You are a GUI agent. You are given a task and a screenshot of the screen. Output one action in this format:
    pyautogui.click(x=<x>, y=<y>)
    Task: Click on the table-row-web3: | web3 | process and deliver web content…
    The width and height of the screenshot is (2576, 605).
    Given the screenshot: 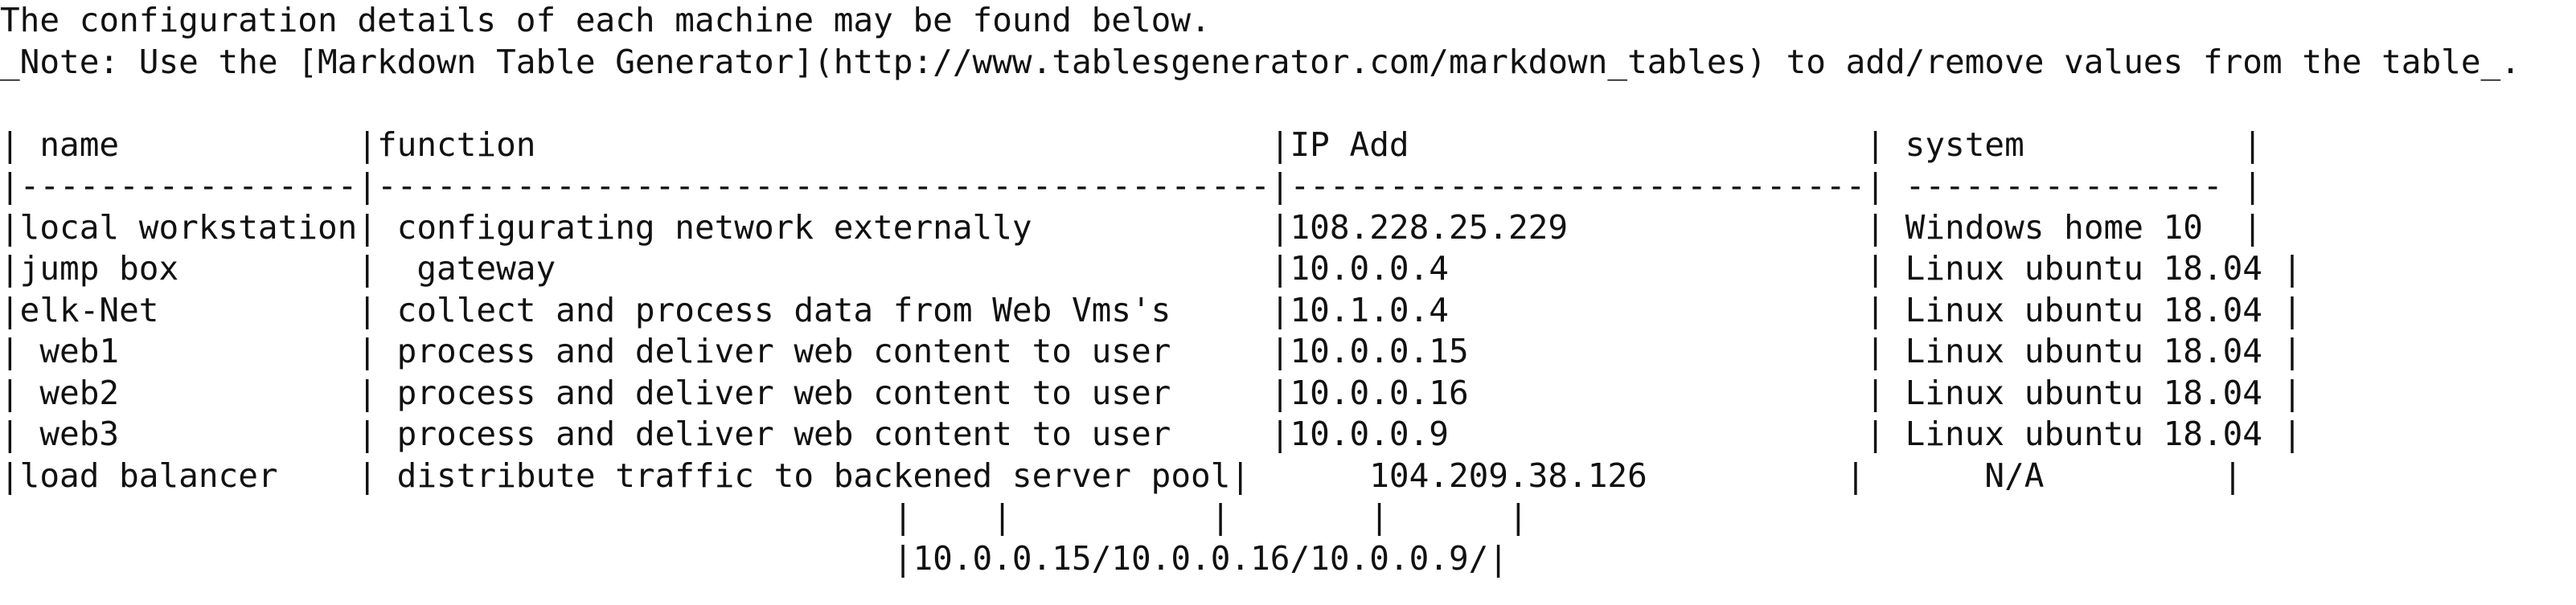 What is the action you would take?
    pyautogui.click(x=1152, y=434)
    